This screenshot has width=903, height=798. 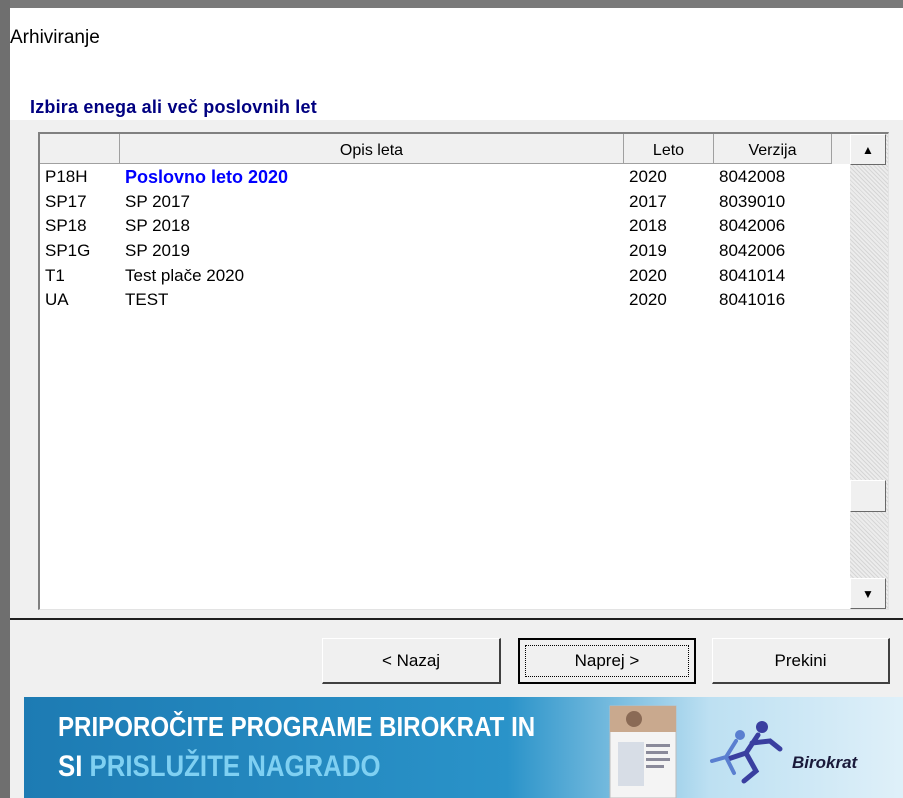 I want to click on cell-description: SP 2018, so click(x=157, y=226).